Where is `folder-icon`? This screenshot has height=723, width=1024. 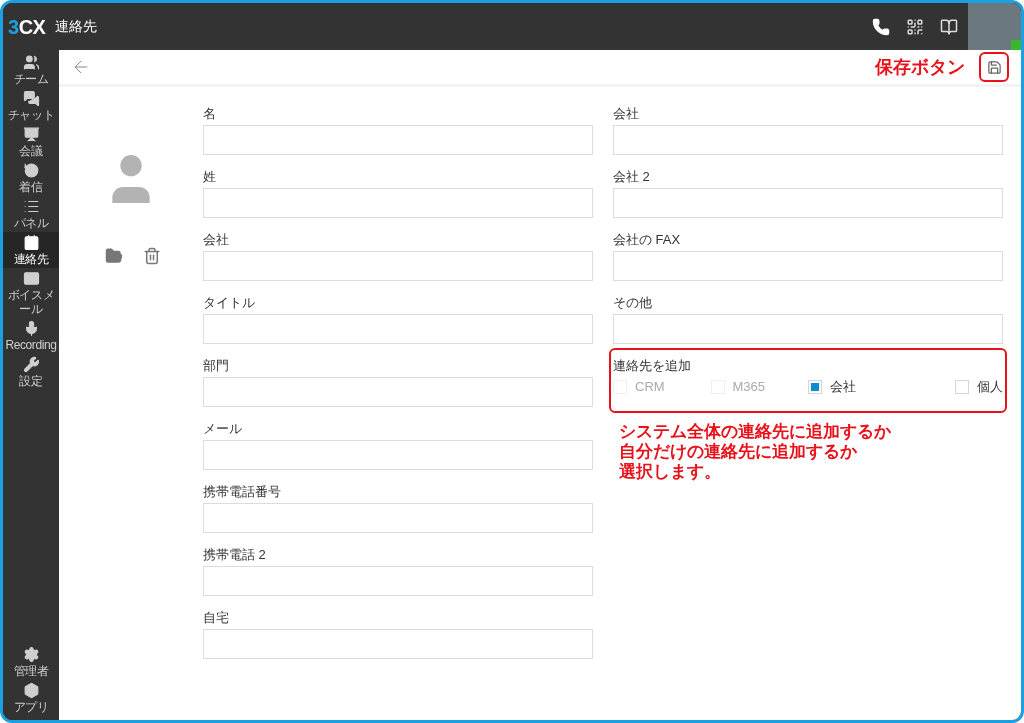
folder-icon is located at coordinates (114, 256).